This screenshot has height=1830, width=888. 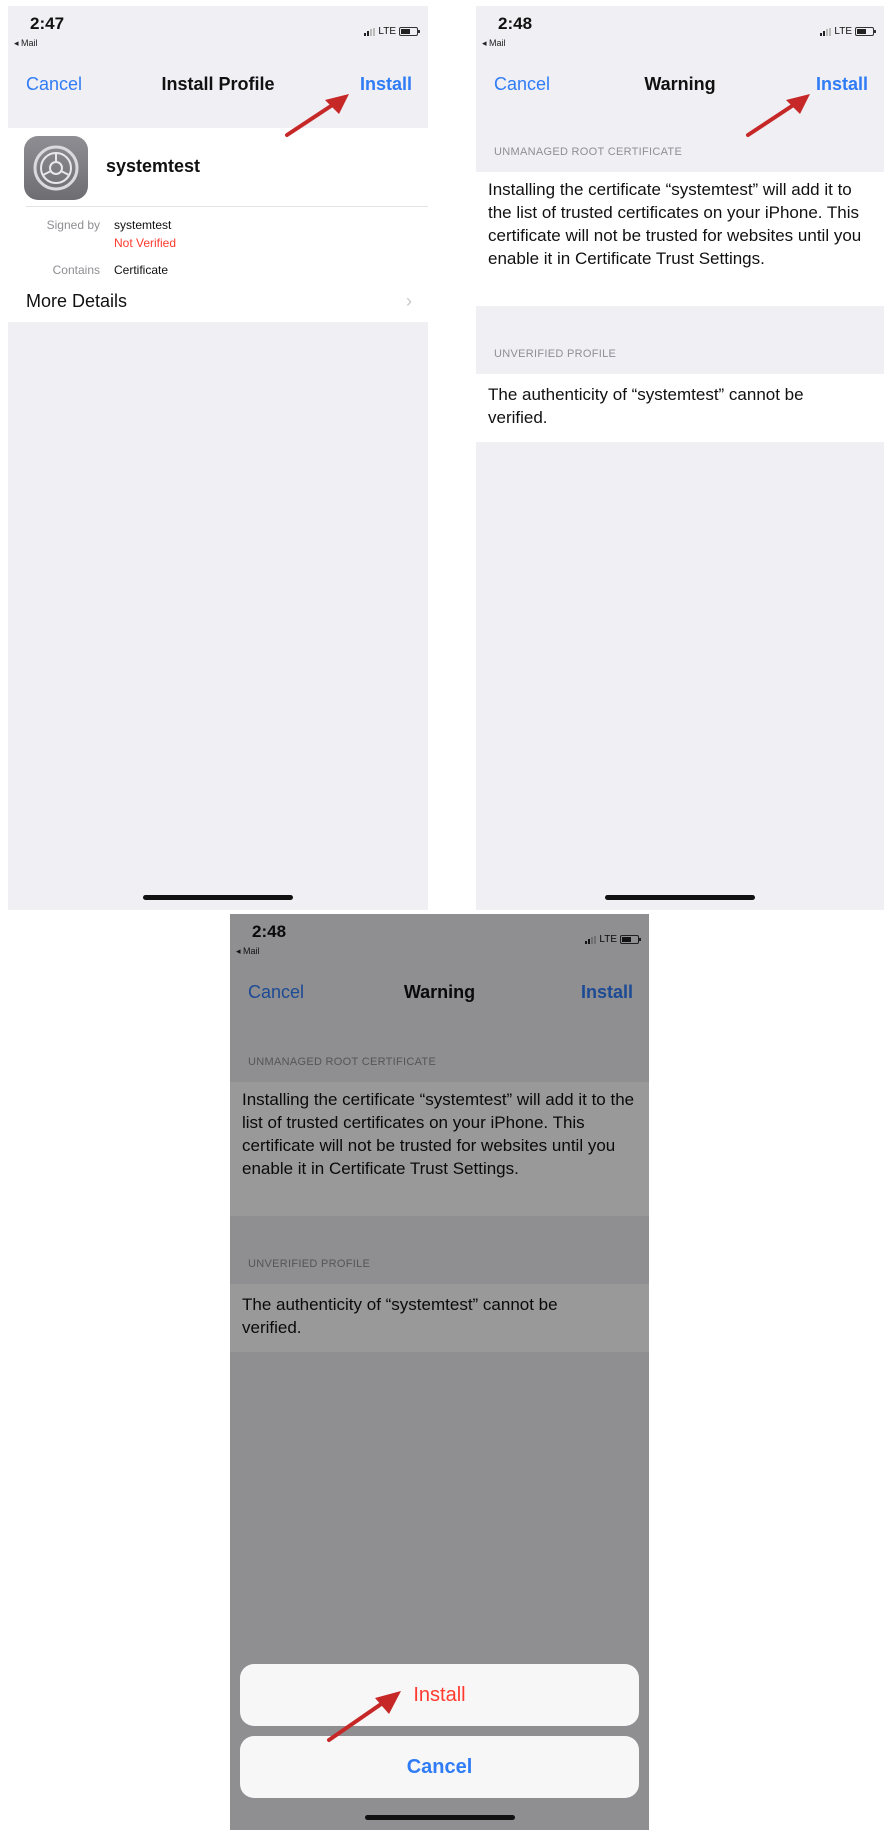 I want to click on contains-value: Certificate, so click(x=141, y=270).